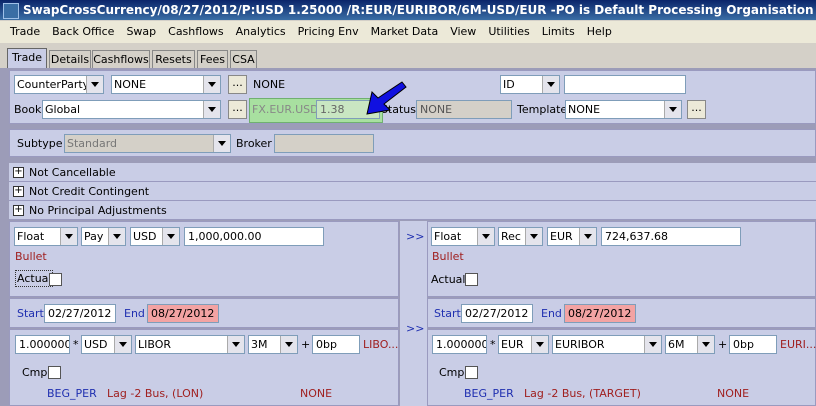 This screenshot has height=406, width=816. I want to click on rec-multiplier-input: 1.000000, so click(459, 344).